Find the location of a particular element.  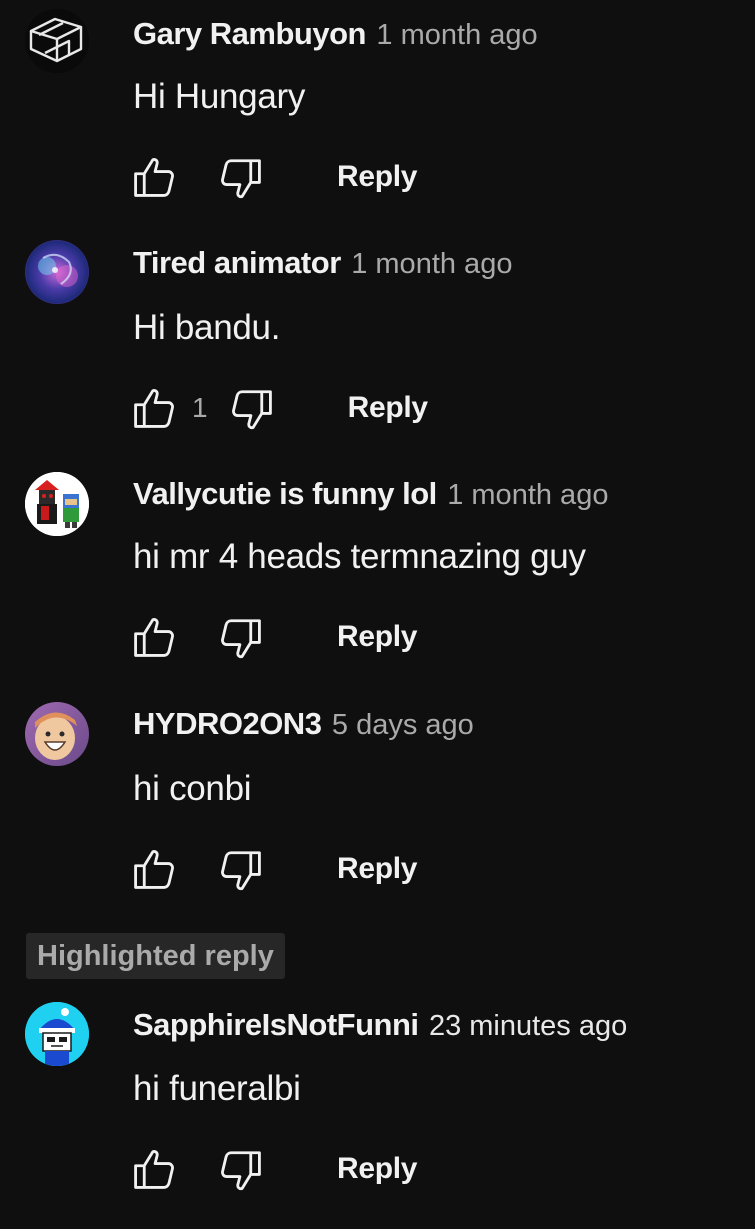

comment-actions: 1 Reply is located at coordinates (278, 408).